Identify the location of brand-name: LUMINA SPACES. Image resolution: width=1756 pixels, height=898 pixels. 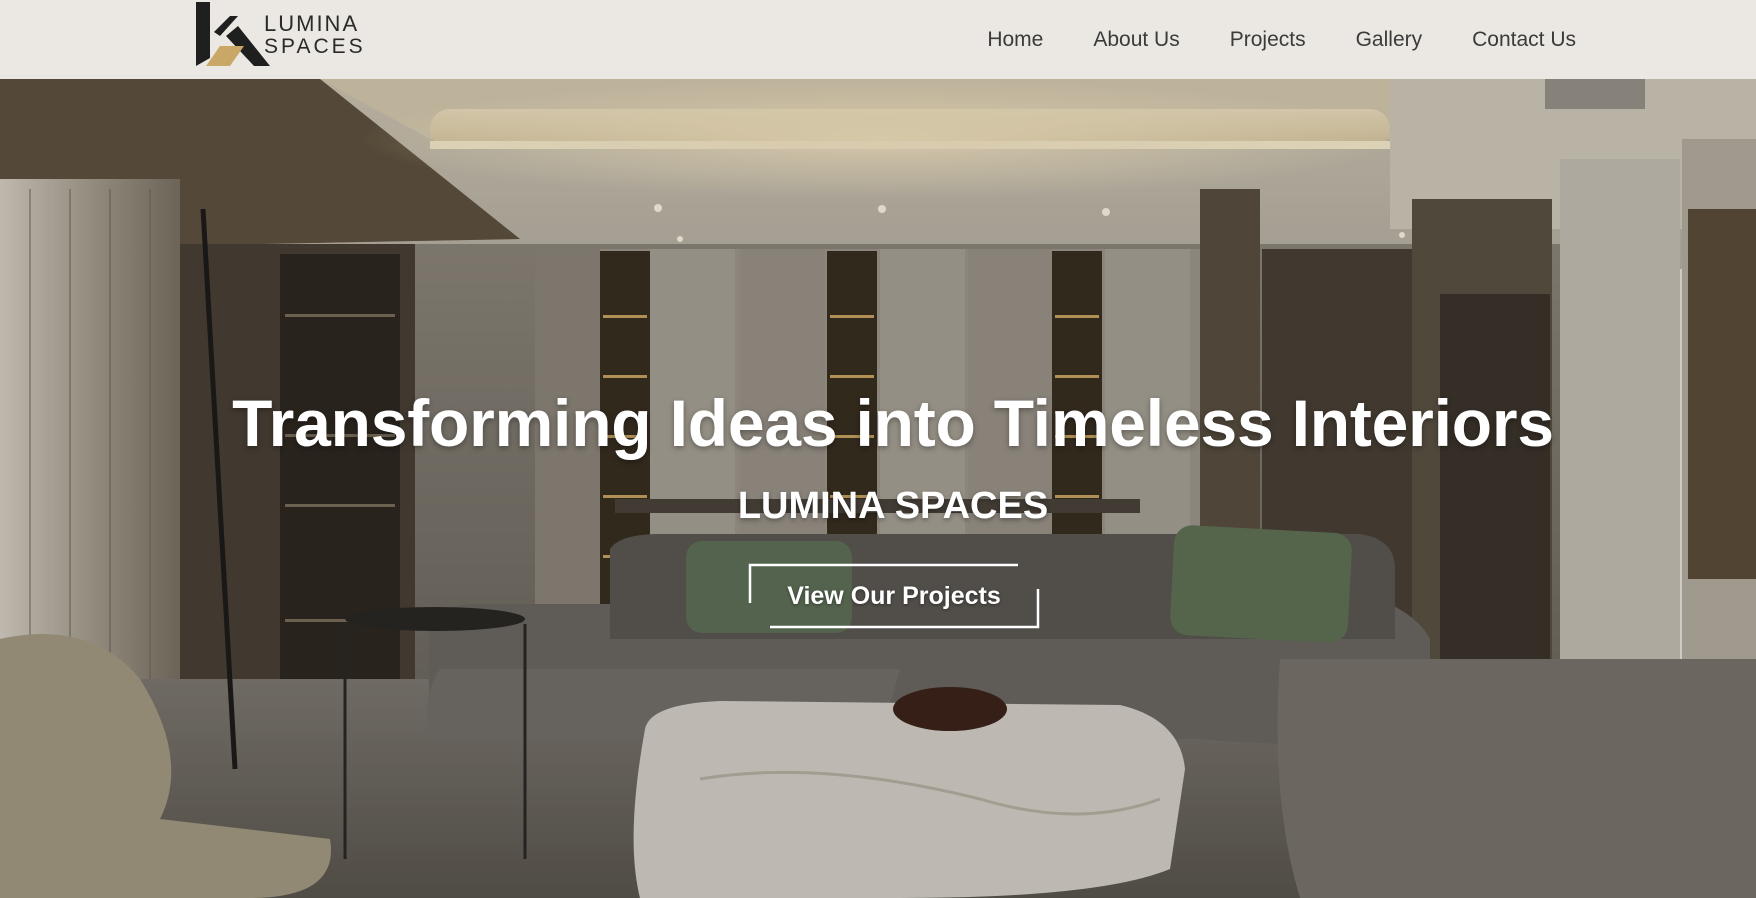
(315, 35).